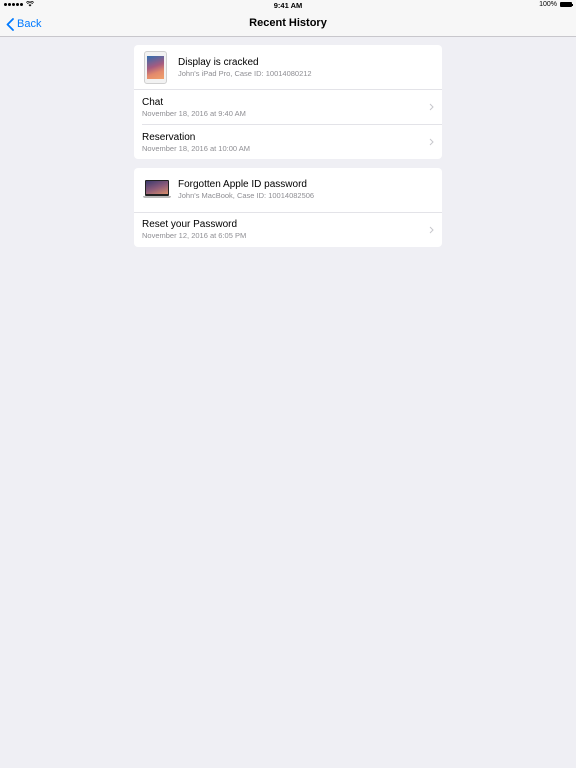 The height and width of the screenshot is (768, 576). What do you see at coordinates (155, 67) in the screenshot?
I see `ipad-icon` at bounding box center [155, 67].